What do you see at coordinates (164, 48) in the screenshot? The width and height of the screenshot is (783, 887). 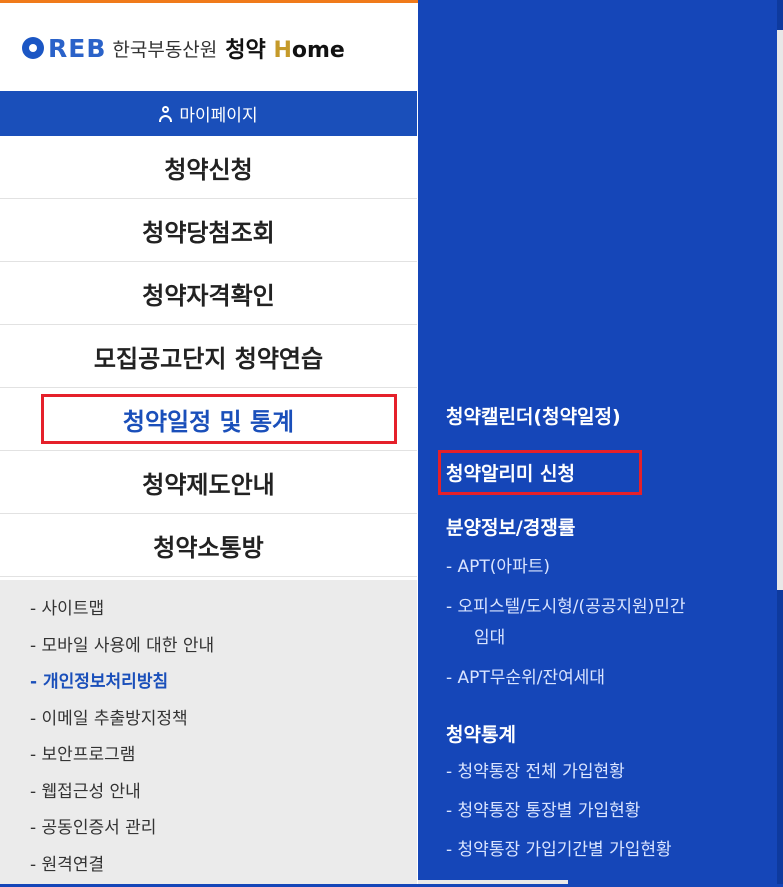 I see `logo-org-name: 한국부동산원` at bounding box center [164, 48].